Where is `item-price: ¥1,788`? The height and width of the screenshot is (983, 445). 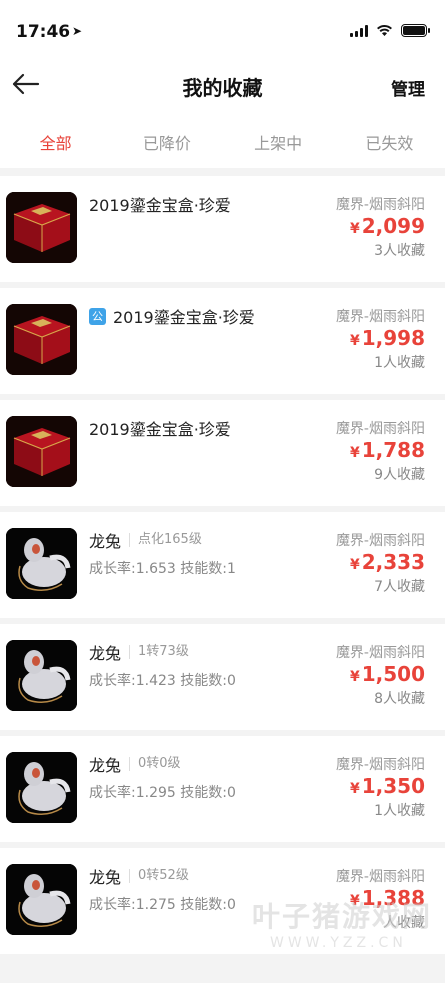 item-price: ¥1,788 is located at coordinates (387, 450).